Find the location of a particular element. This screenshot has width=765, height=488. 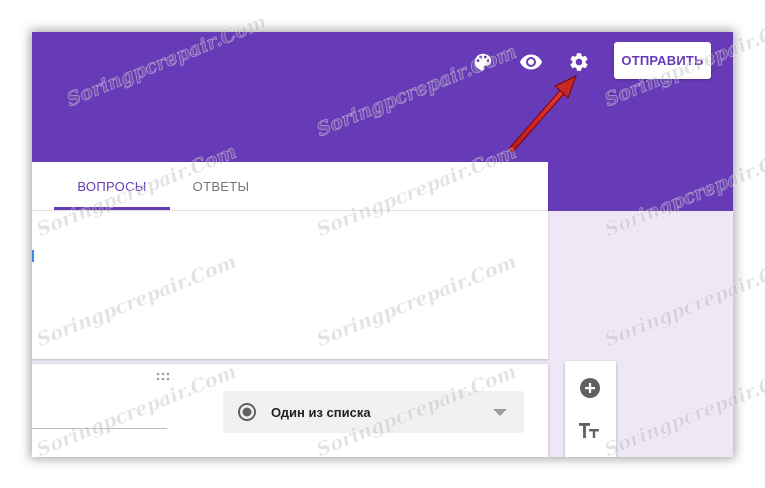

eye-icon is located at coordinates (531, 62).